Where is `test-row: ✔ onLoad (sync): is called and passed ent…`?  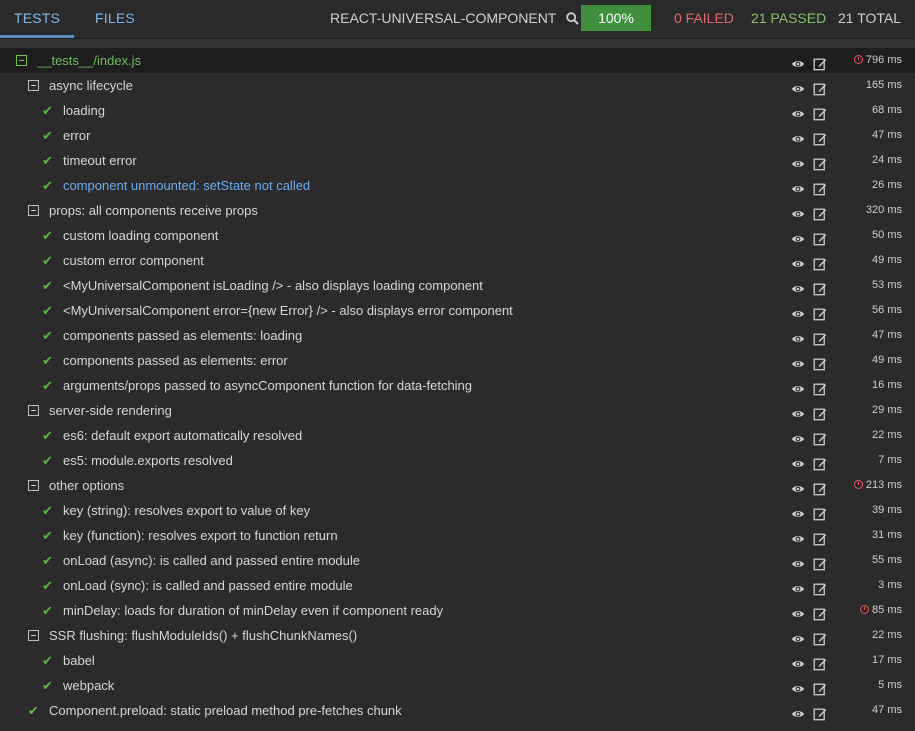
test-row: ✔ onLoad (sync): is called and passed ent… is located at coordinates (457, 585).